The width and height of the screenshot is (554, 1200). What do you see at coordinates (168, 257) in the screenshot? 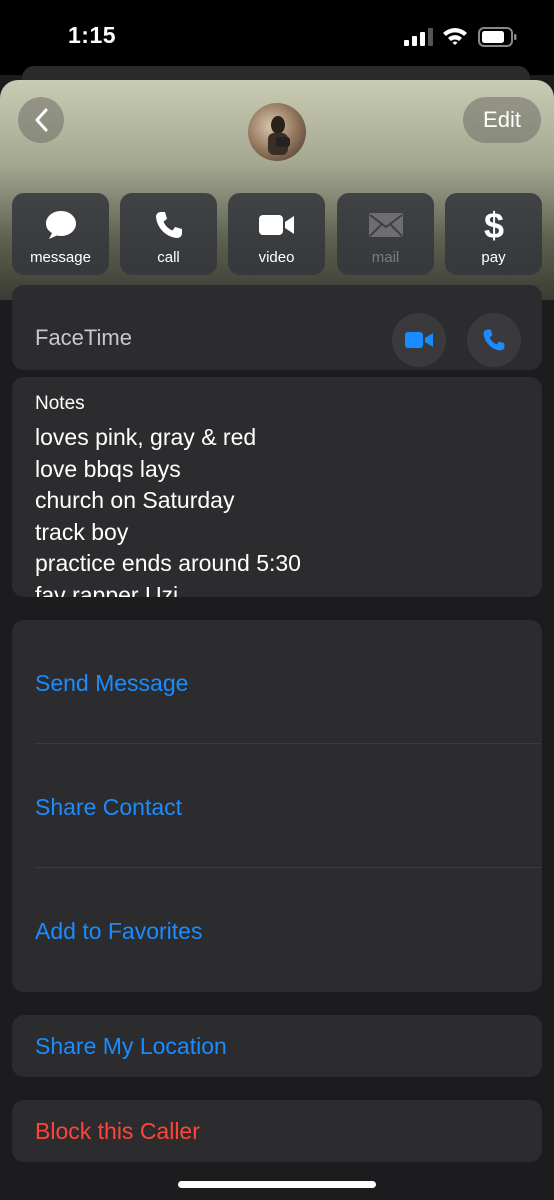
I see `call-action-label: call` at bounding box center [168, 257].